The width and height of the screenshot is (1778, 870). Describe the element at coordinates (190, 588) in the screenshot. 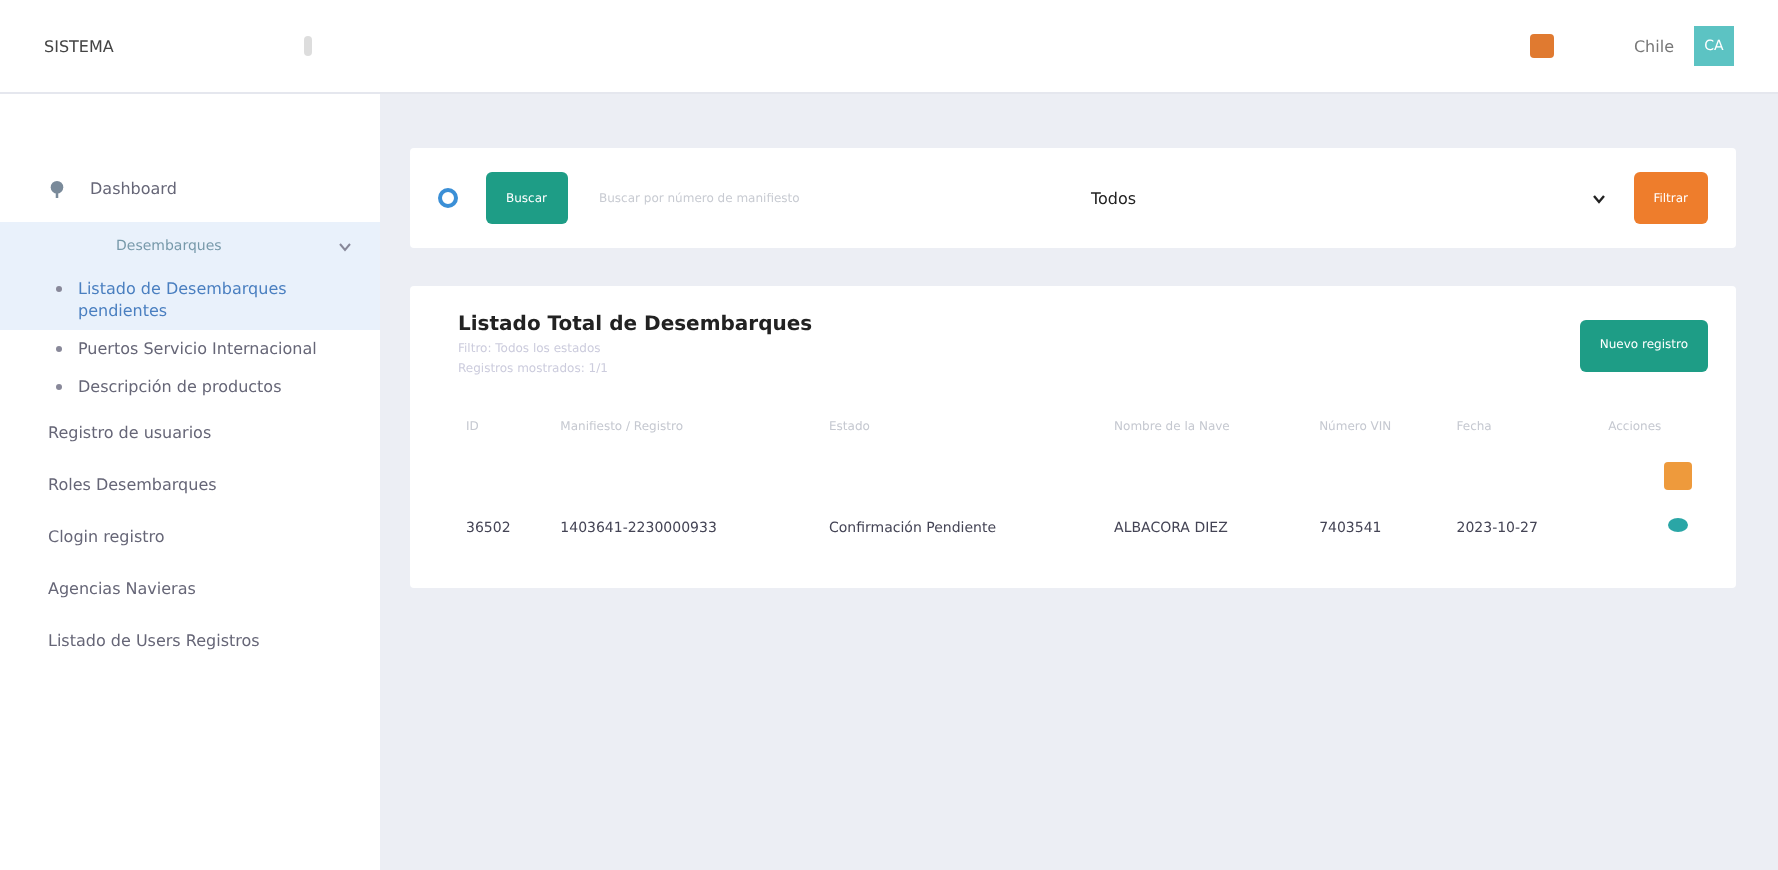

I see `sidebar-item: Agencias Navieras` at that location.